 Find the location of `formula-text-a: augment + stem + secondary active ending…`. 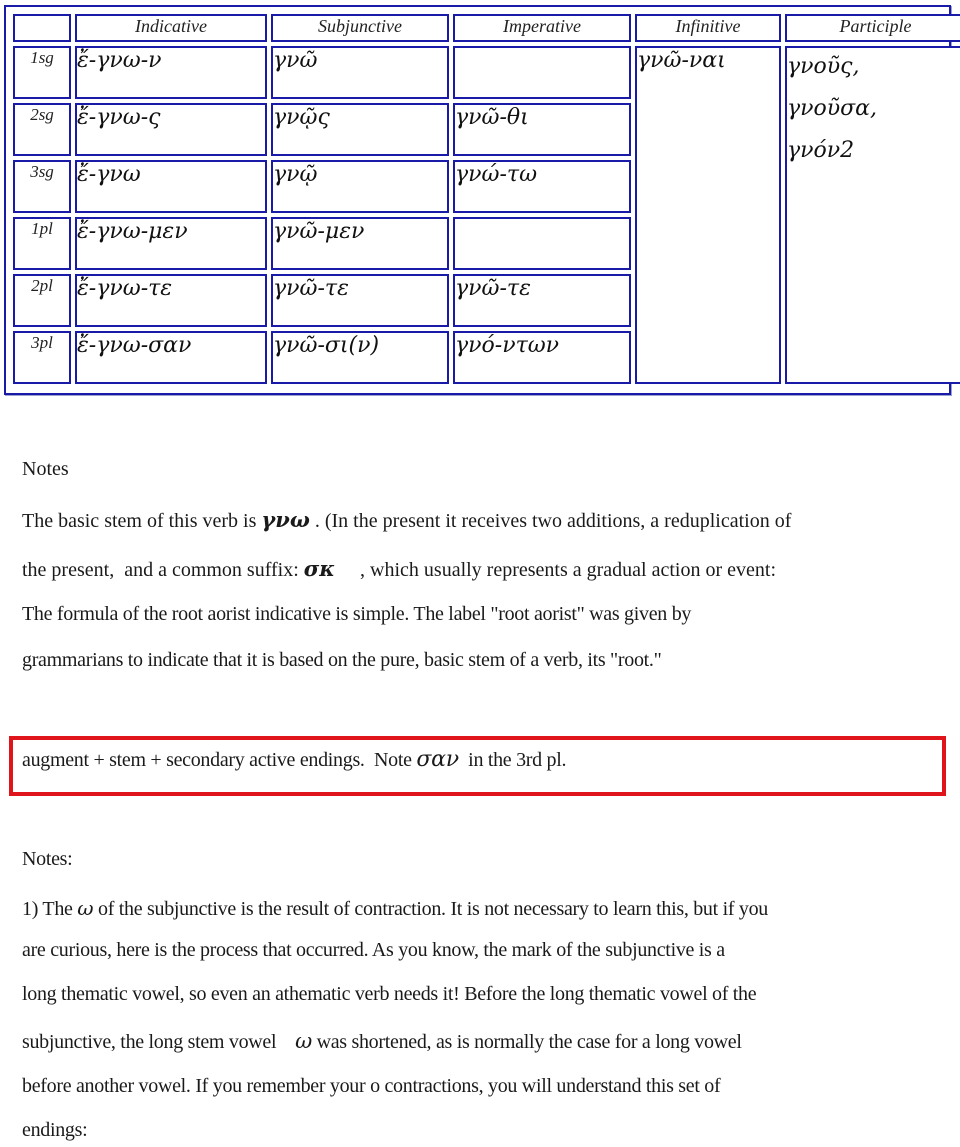

formula-text-a: augment + stem + secondary active ending… is located at coordinates (219, 760).